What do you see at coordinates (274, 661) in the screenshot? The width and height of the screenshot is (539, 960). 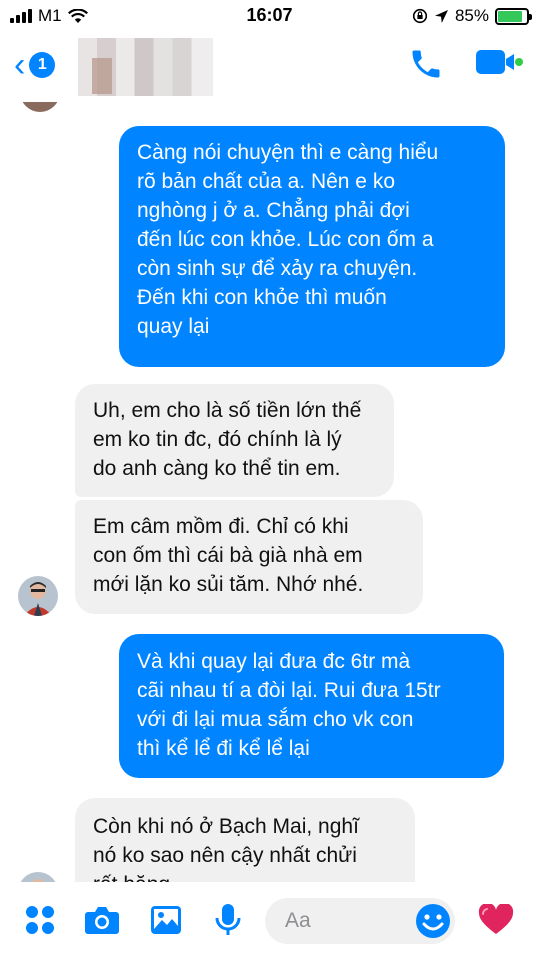 I see `message-line: Và khi quay lại đưa đc 6tr mà` at bounding box center [274, 661].